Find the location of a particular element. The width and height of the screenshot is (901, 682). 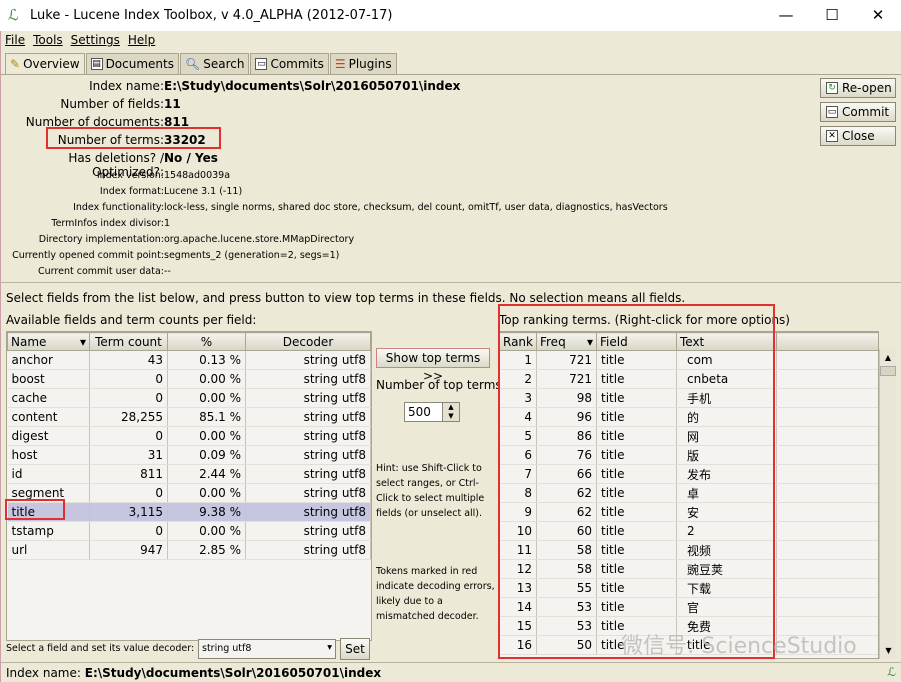

table-row: digest 0 0.00 % string utf8 is located at coordinates (189, 436).